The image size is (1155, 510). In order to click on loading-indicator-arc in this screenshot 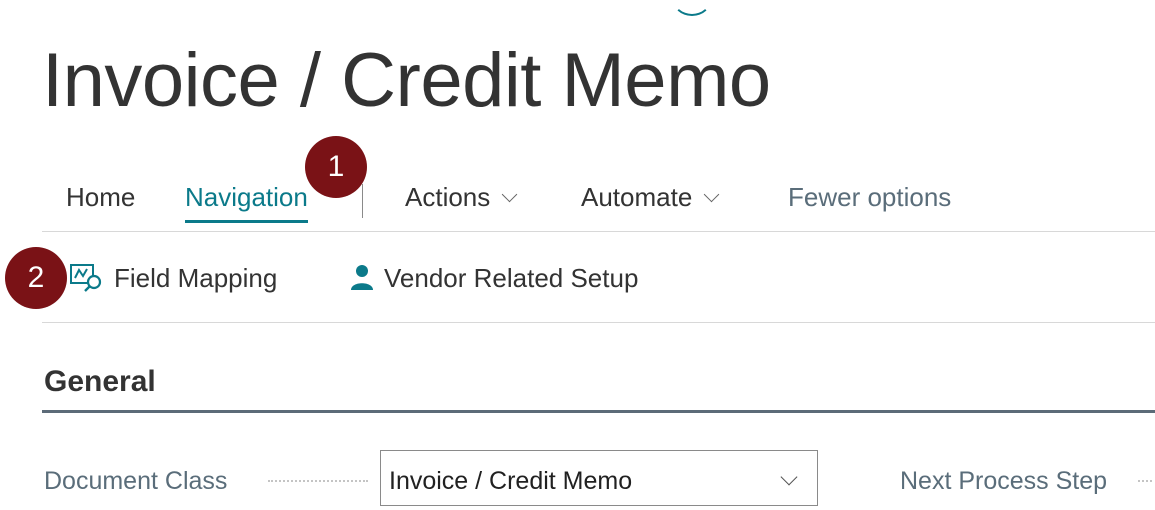, I will do `click(692, 8)`.